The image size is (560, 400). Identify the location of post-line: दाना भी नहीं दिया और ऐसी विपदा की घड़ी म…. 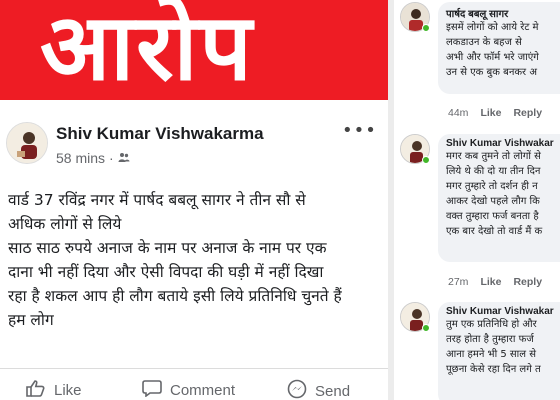
(166, 272).